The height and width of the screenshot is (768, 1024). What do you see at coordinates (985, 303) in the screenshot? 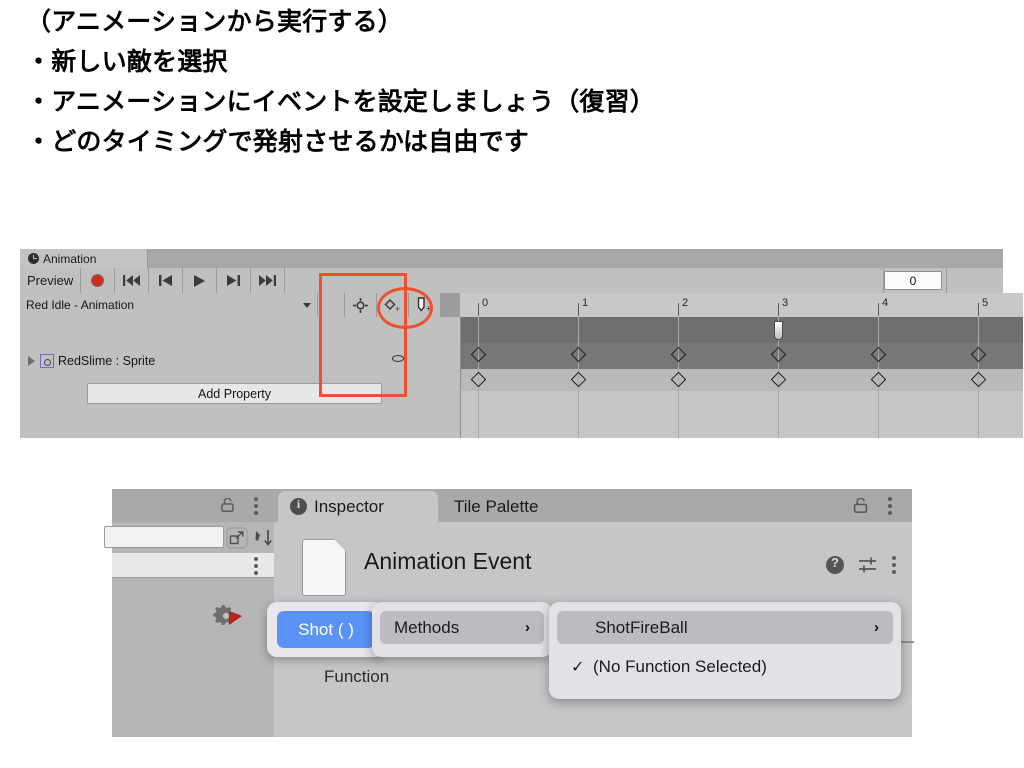
I see `ruler-label-5: 5` at bounding box center [985, 303].